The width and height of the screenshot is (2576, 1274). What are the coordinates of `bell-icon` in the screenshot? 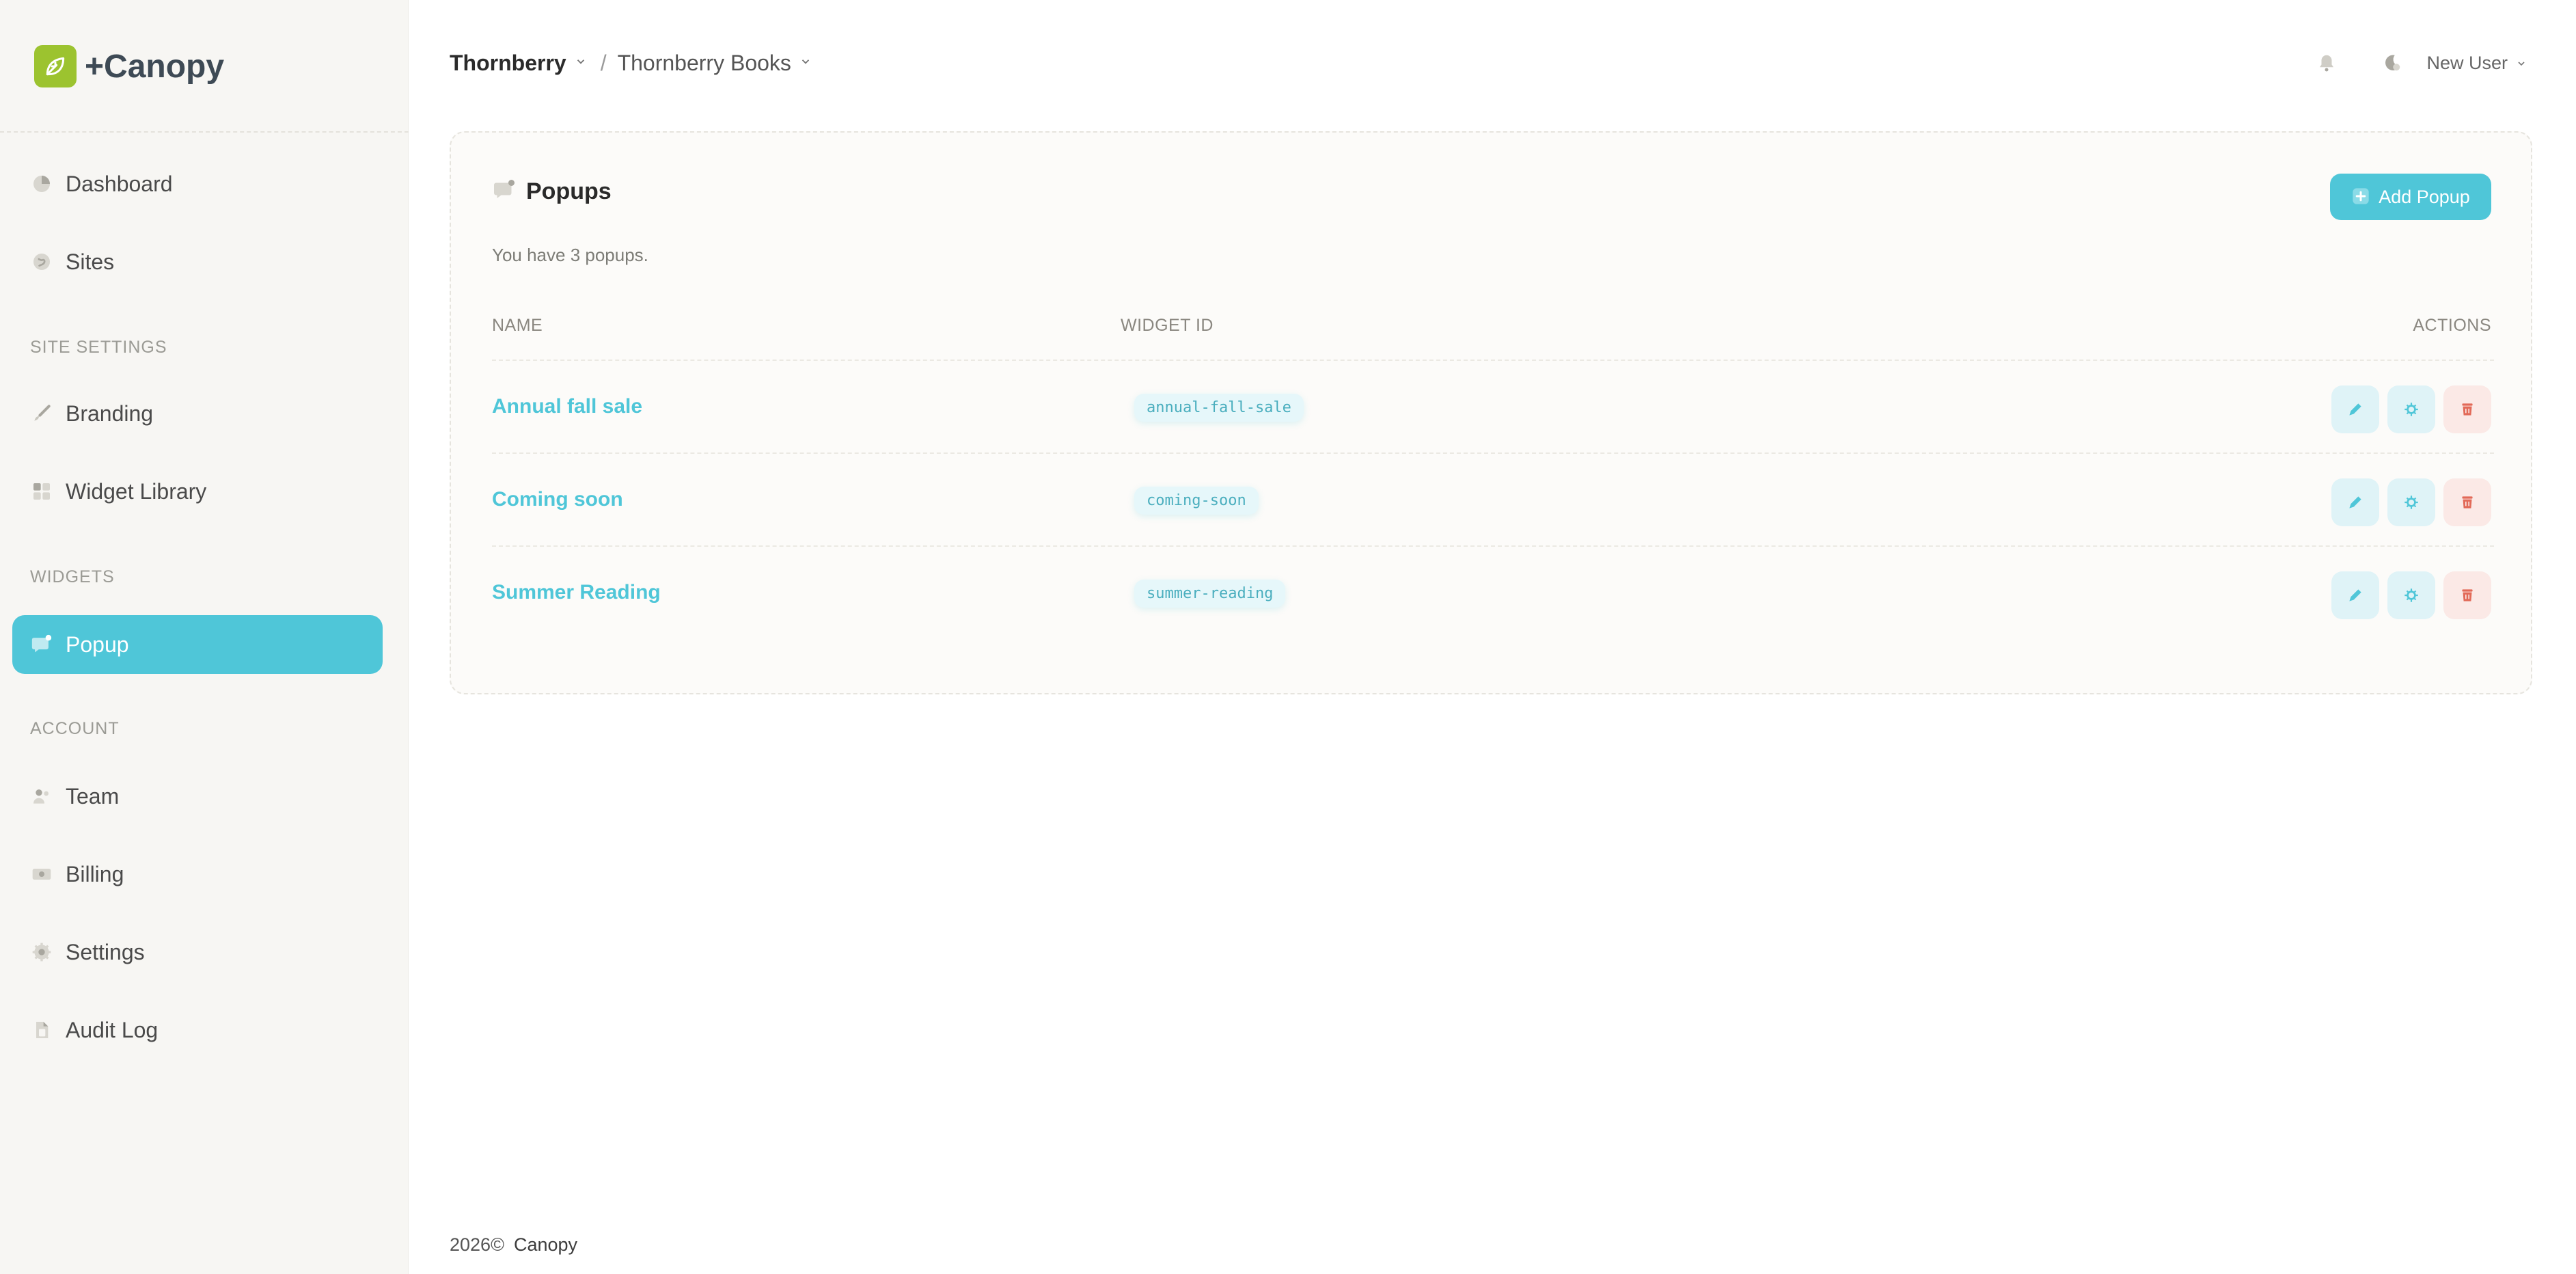 It's located at (2326, 63).